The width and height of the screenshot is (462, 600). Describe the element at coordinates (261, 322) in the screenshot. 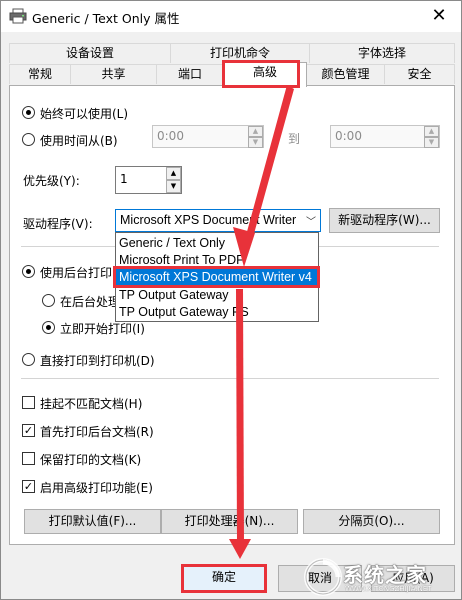

I see `annotation-arrows` at that location.